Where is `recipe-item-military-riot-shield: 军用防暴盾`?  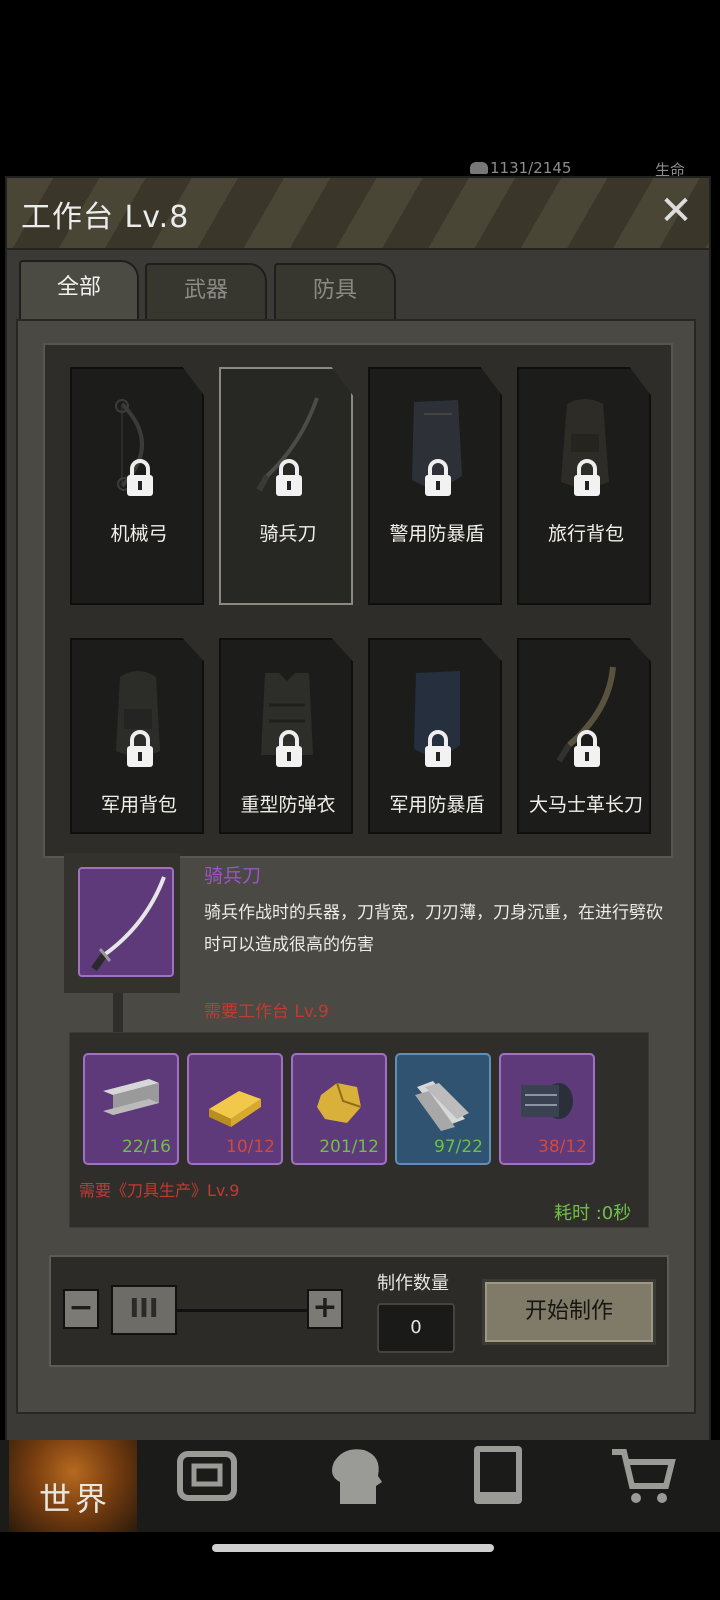
recipe-item-military-riot-shield: 军用防暴盾 is located at coordinates (435, 736).